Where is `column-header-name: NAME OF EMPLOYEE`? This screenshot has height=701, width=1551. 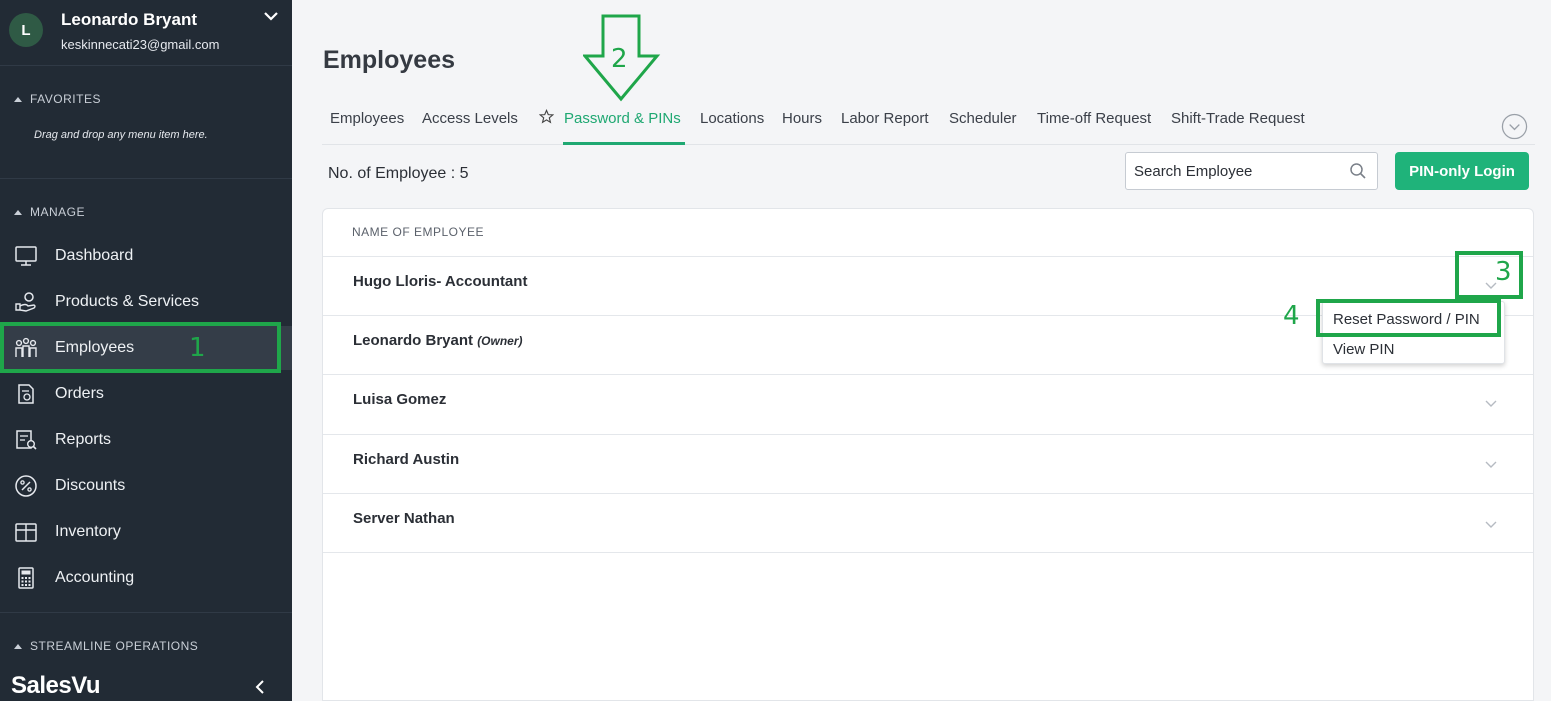
column-header-name: NAME OF EMPLOYEE is located at coordinates (418, 232).